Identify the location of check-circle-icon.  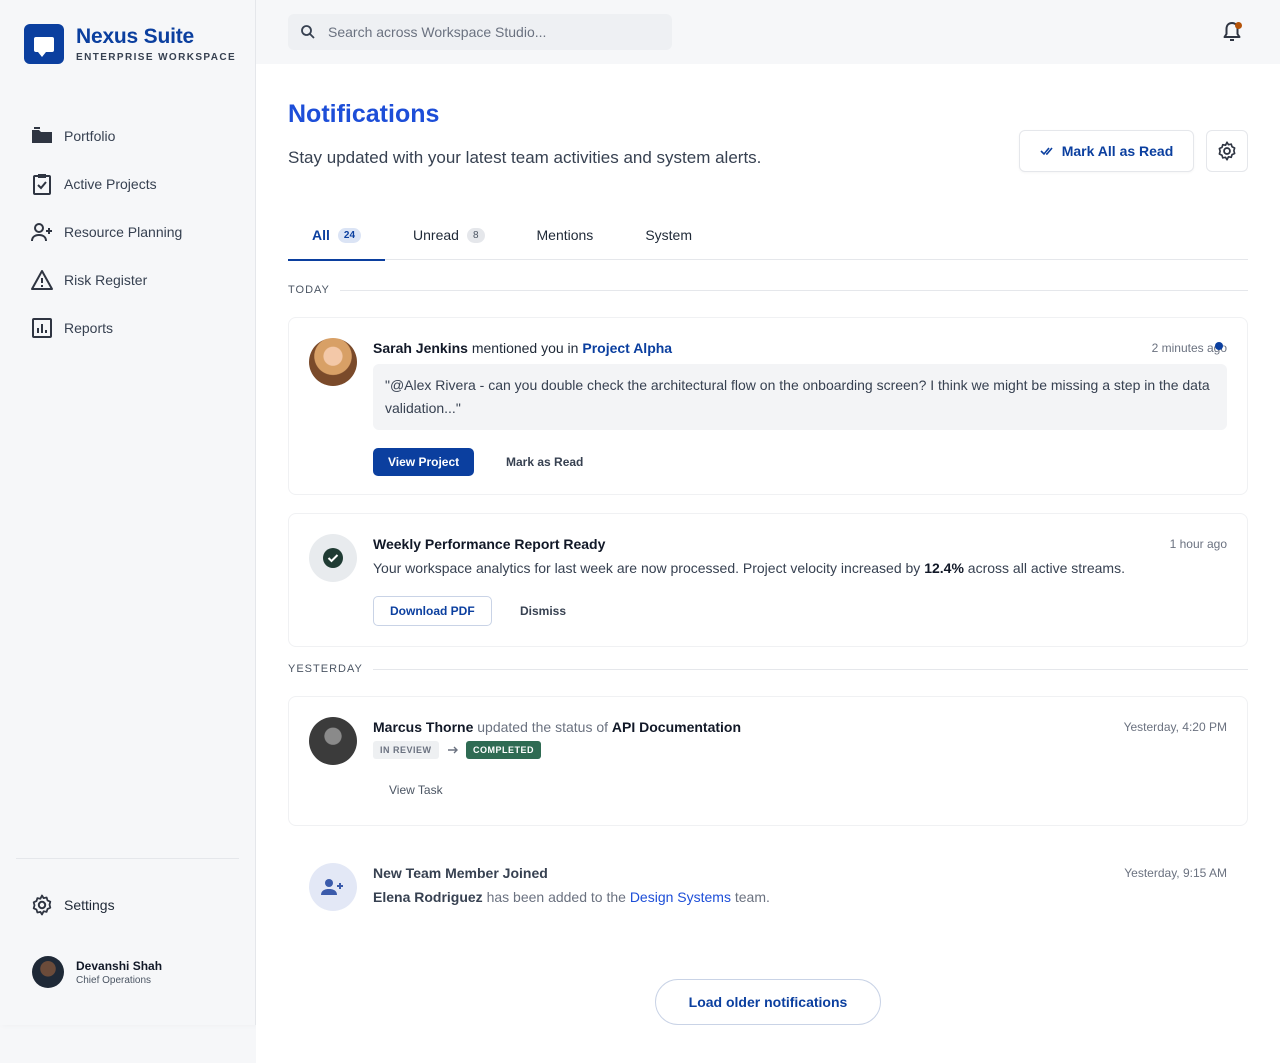
(333, 558).